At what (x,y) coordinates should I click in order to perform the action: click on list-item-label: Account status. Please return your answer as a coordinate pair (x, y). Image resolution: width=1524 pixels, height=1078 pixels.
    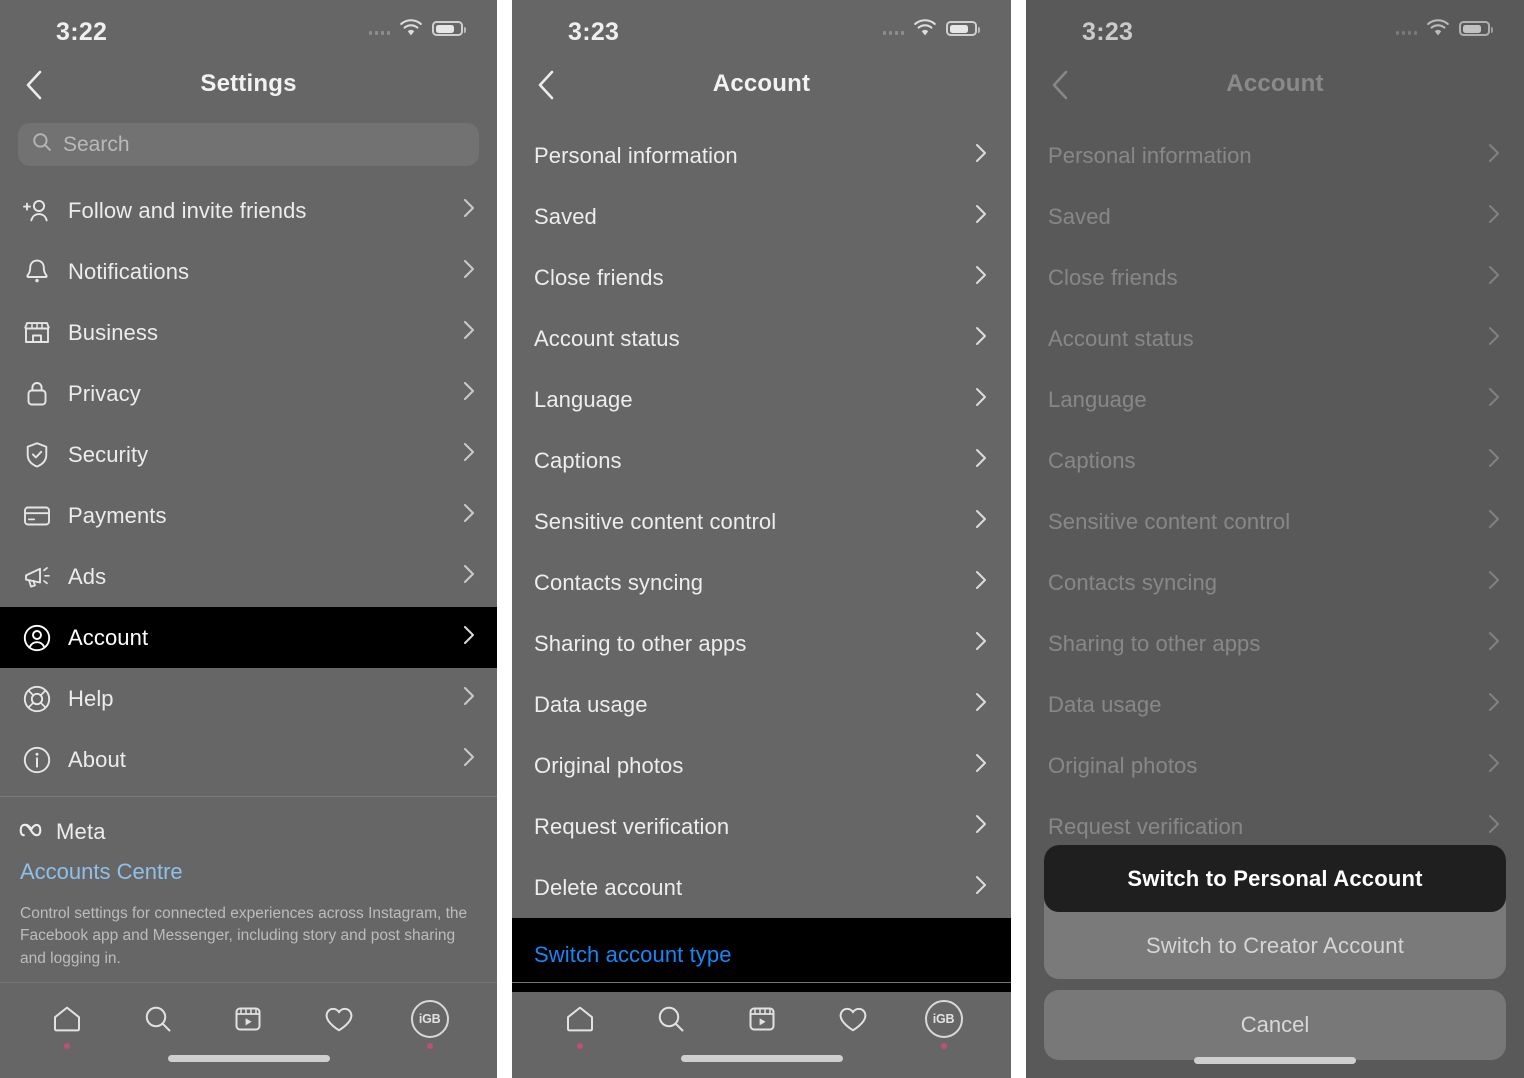
    Looking at the image, I should click on (607, 338).